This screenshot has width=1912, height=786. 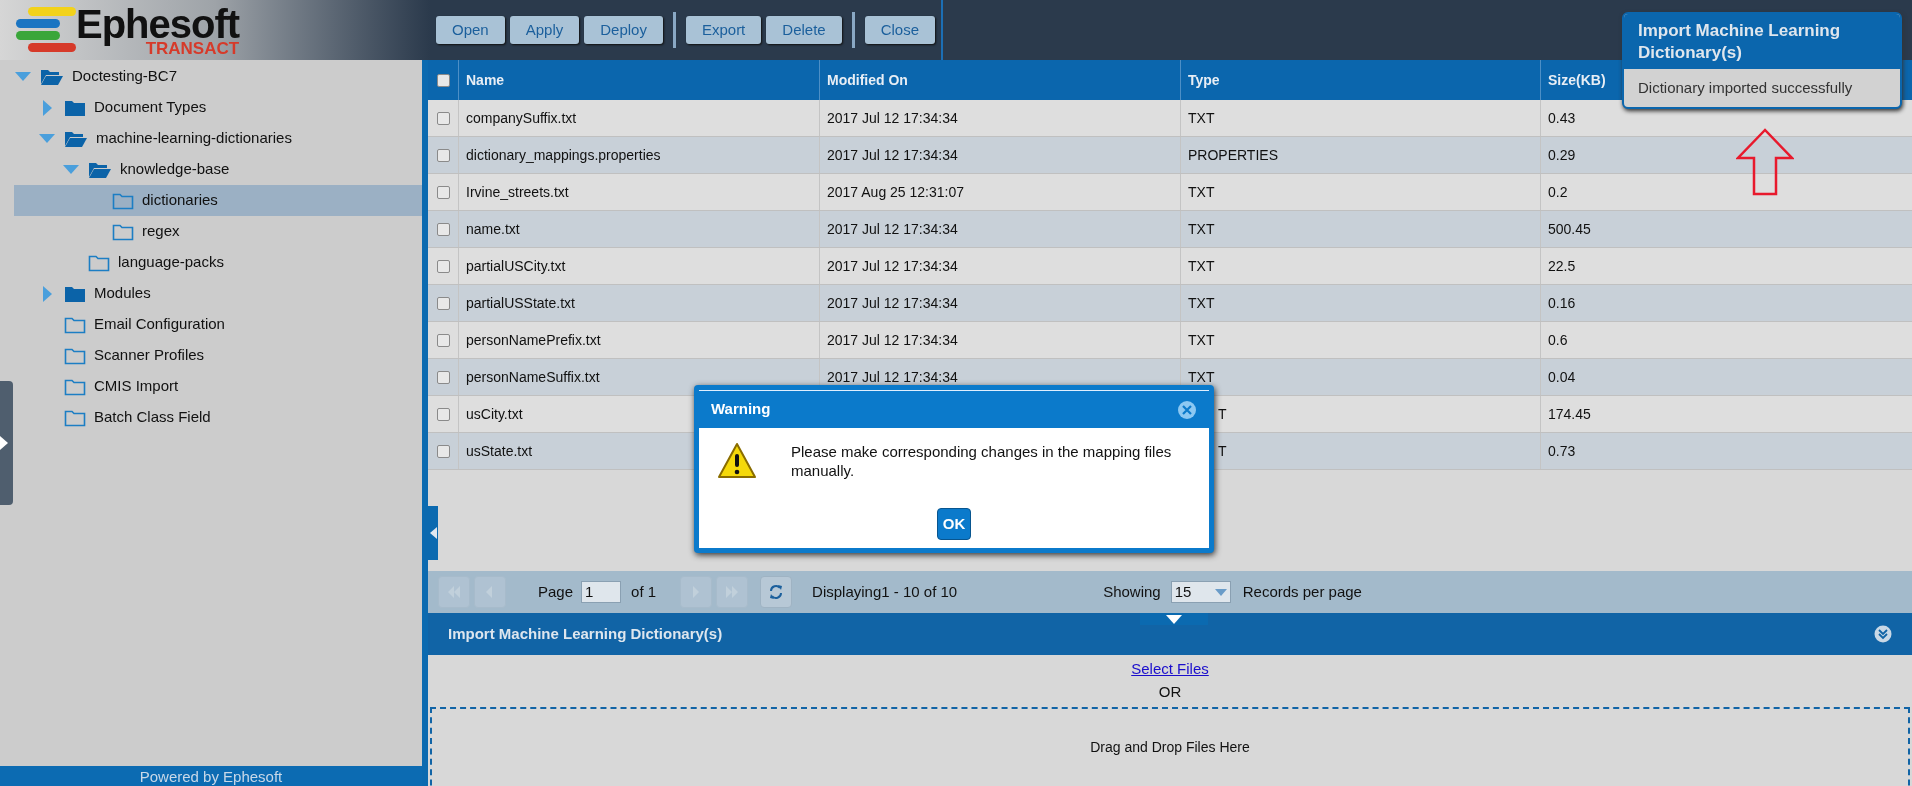 I want to click on table-cell-text: name.txt, so click(x=493, y=229).